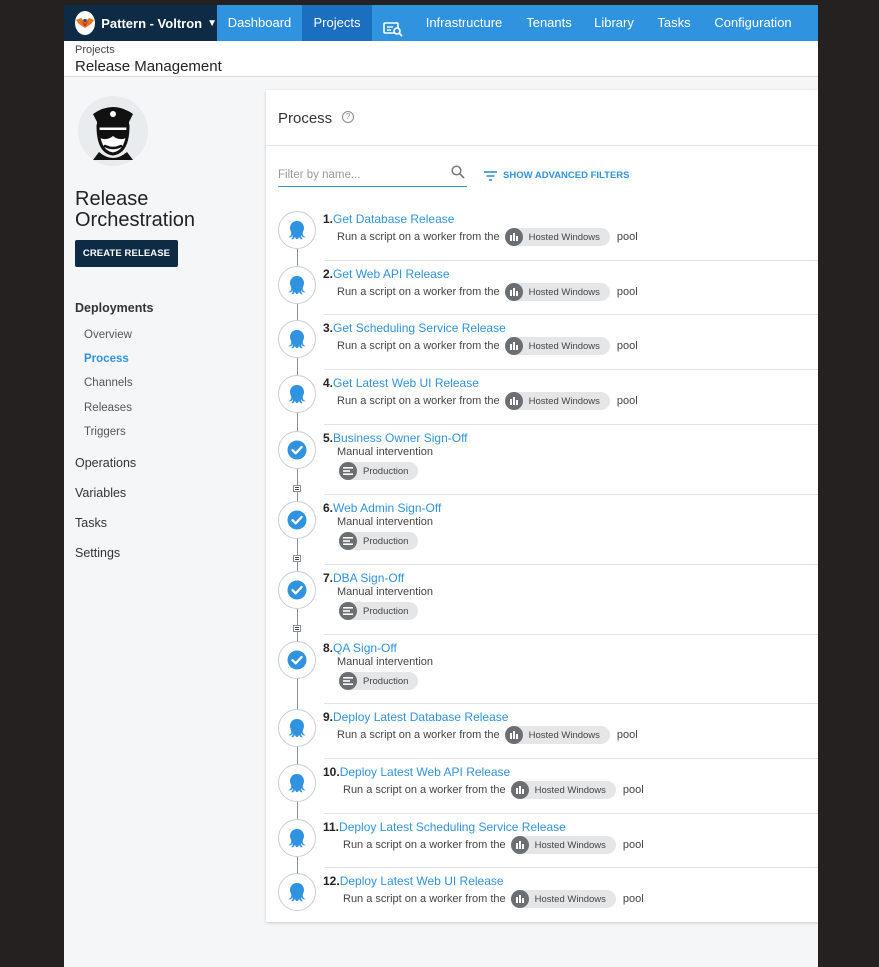 The image size is (879, 967). Describe the element at coordinates (126, 253) in the screenshot. I see `create-release-button: CREATE RELEASE` at that location.